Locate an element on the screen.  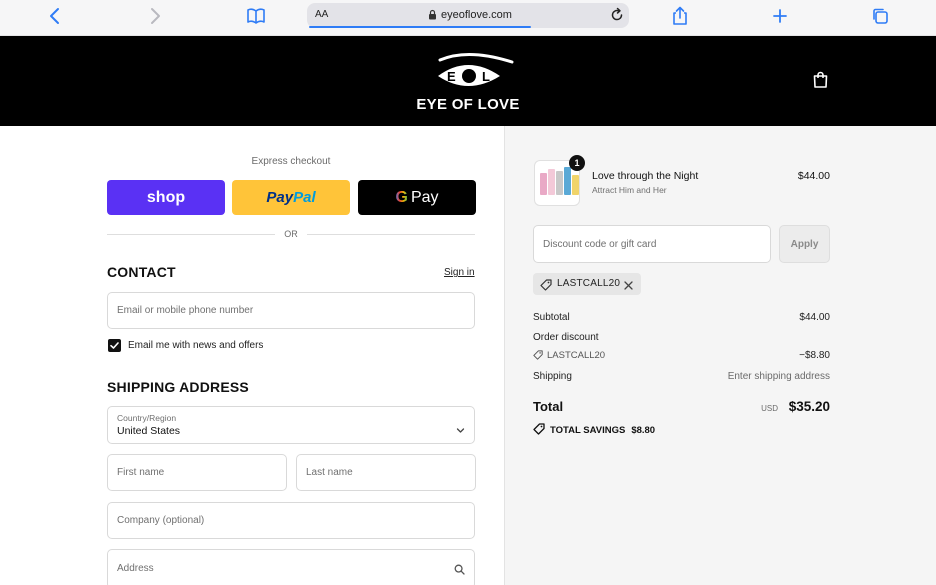
total-value: $35.20 is located at coordinates (809, 406).